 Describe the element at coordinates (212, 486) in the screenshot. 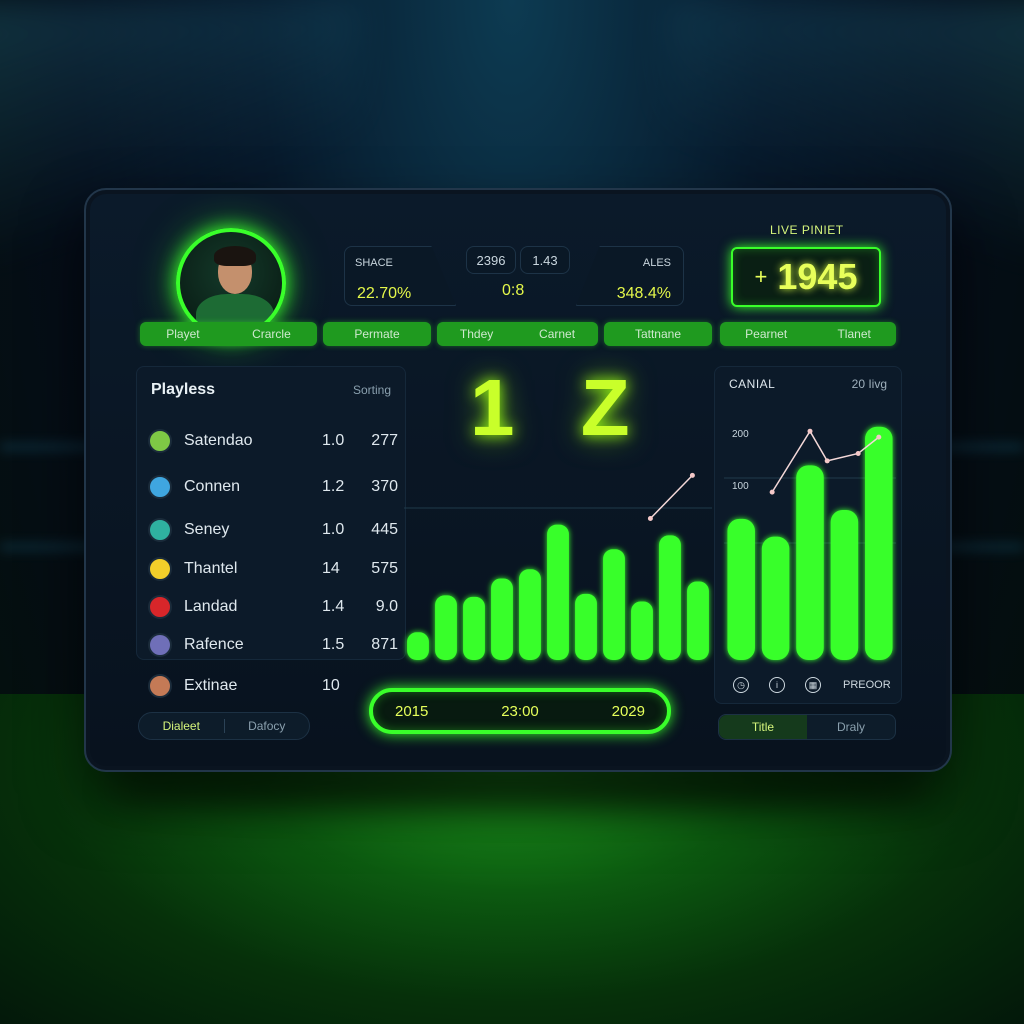

I see `player-name: Connen` at that location.